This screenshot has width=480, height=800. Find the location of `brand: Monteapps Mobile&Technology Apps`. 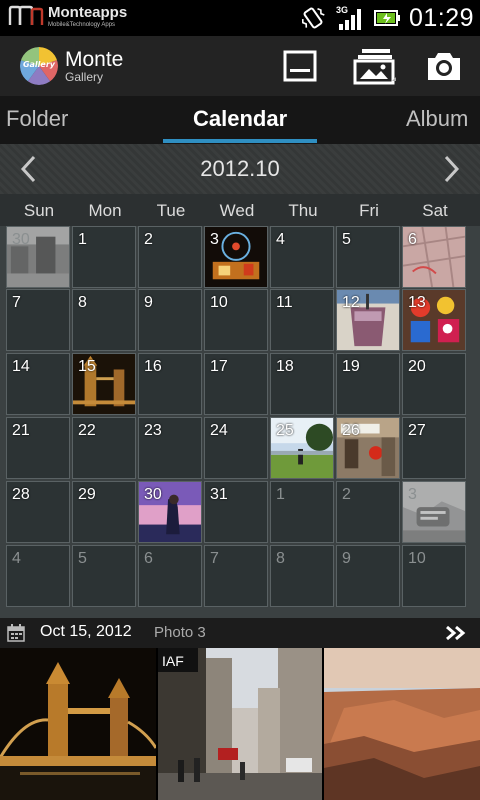

brand: Monteapps Mobile&Technology Apps is located at coordinates (67, 17).